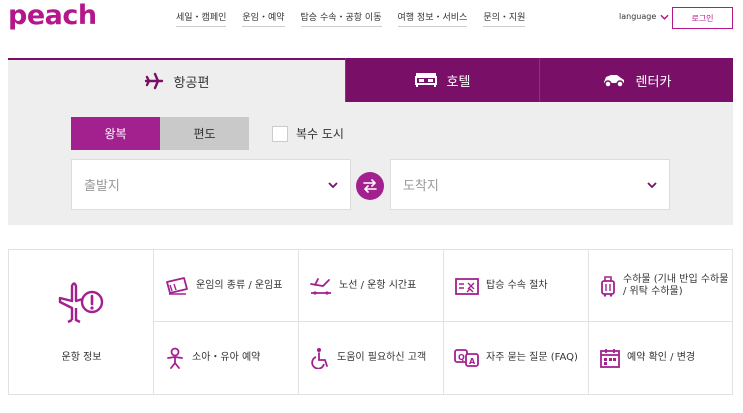  Describe the element at coordinates (201, 18) in the screenshot. I see `nav-sale: 세일・캠페인` at that location.